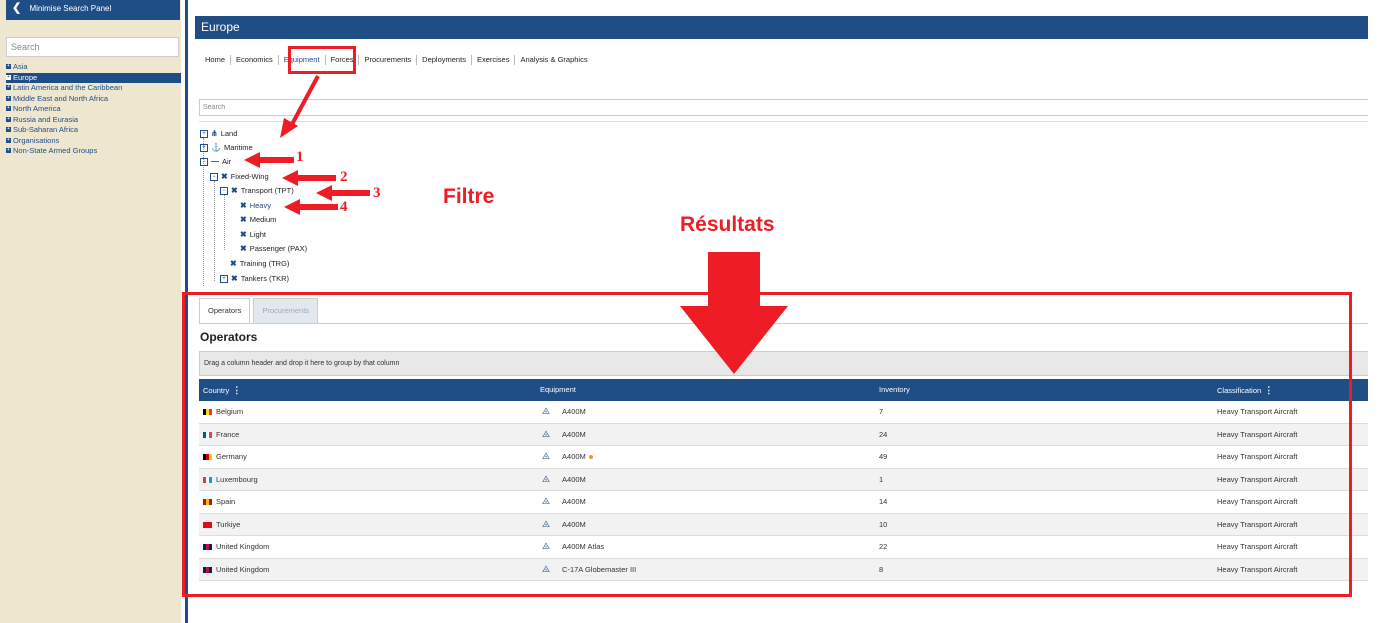  Describe the element at coordinates (70, 8) in the screenshot. I see `minimise-label: Minimise Search Panel` at that location.